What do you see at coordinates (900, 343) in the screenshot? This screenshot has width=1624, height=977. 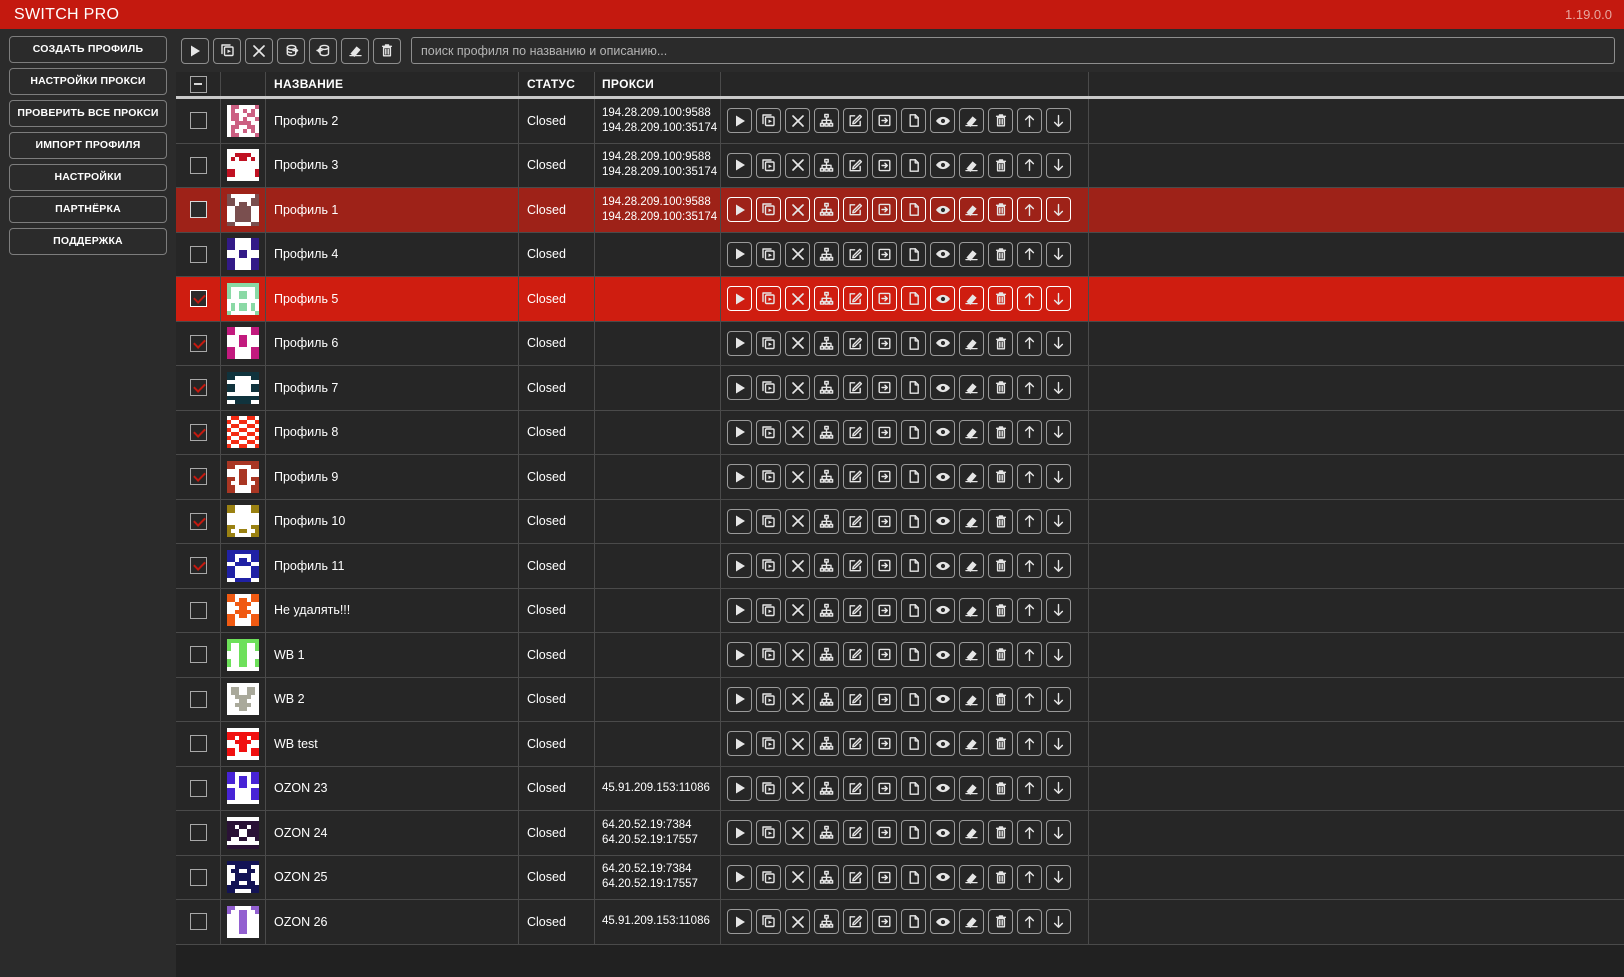 I see `table-row: Профиль 6 Closed` at bounding box center [900, 343].